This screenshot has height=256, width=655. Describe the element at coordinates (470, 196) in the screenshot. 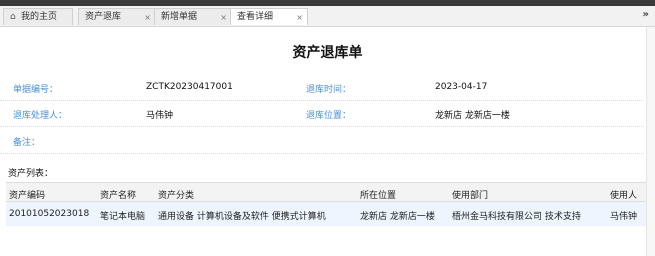

I see `column-header: 使用部门` at that location.